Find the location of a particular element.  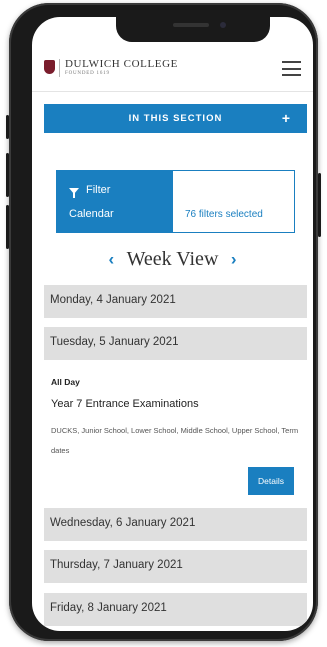

day-row-friday: Friday, 8 January 2021 is located at coordinates (175, 609).